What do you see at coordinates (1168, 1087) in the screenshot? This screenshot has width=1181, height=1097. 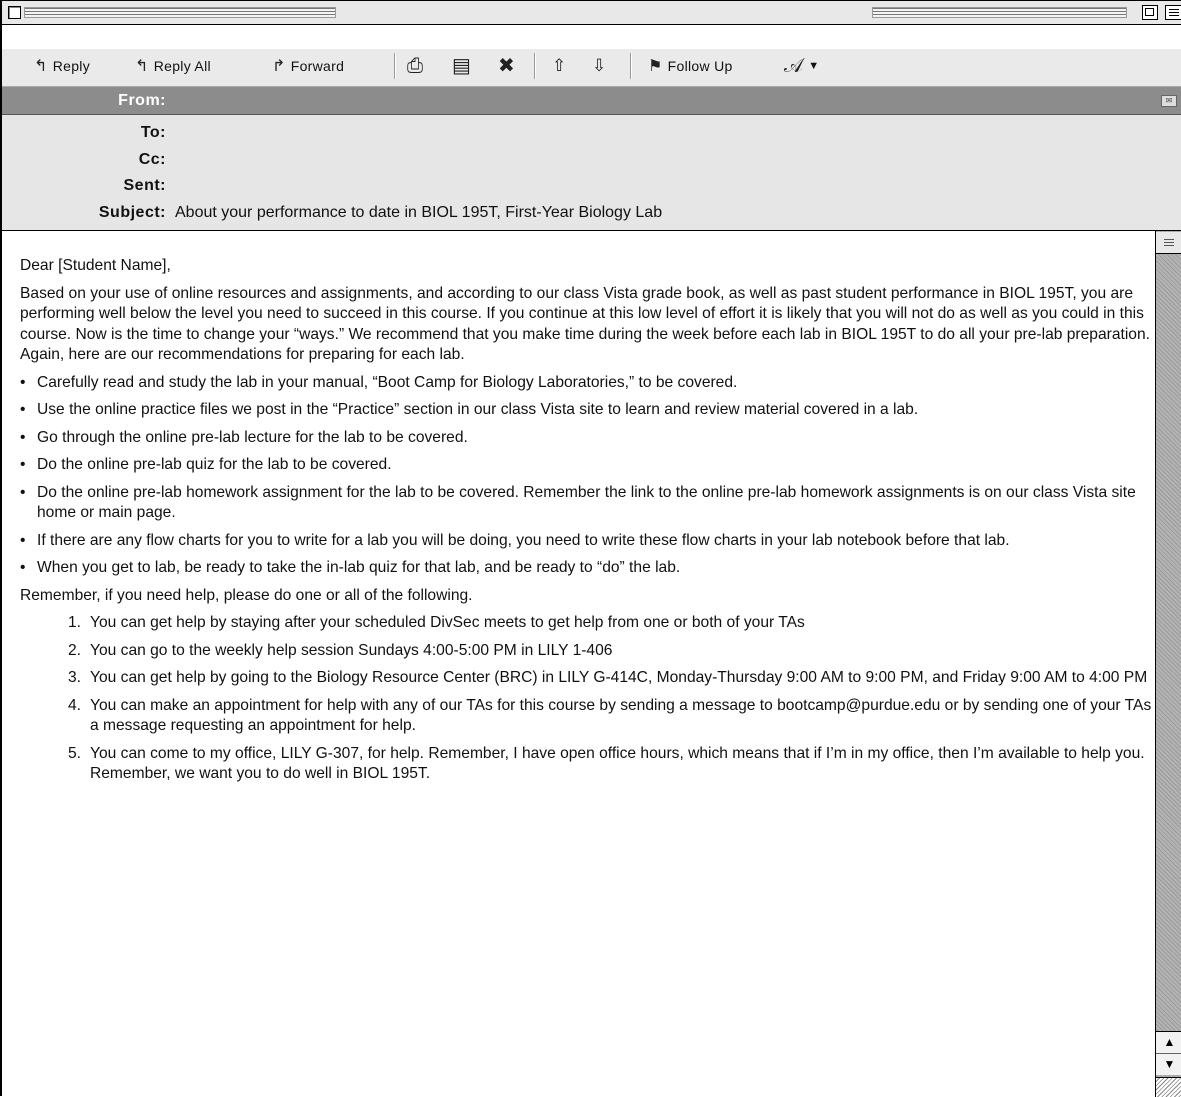 I see `resize-grip-icon` at bounding box center [1168, 1087].